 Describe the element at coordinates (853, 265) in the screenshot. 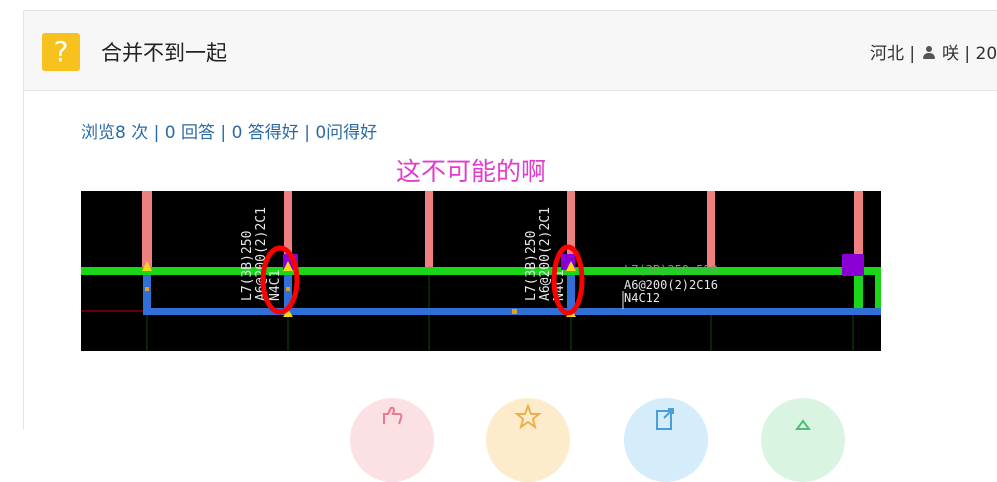

I see `column-marker` at that location.